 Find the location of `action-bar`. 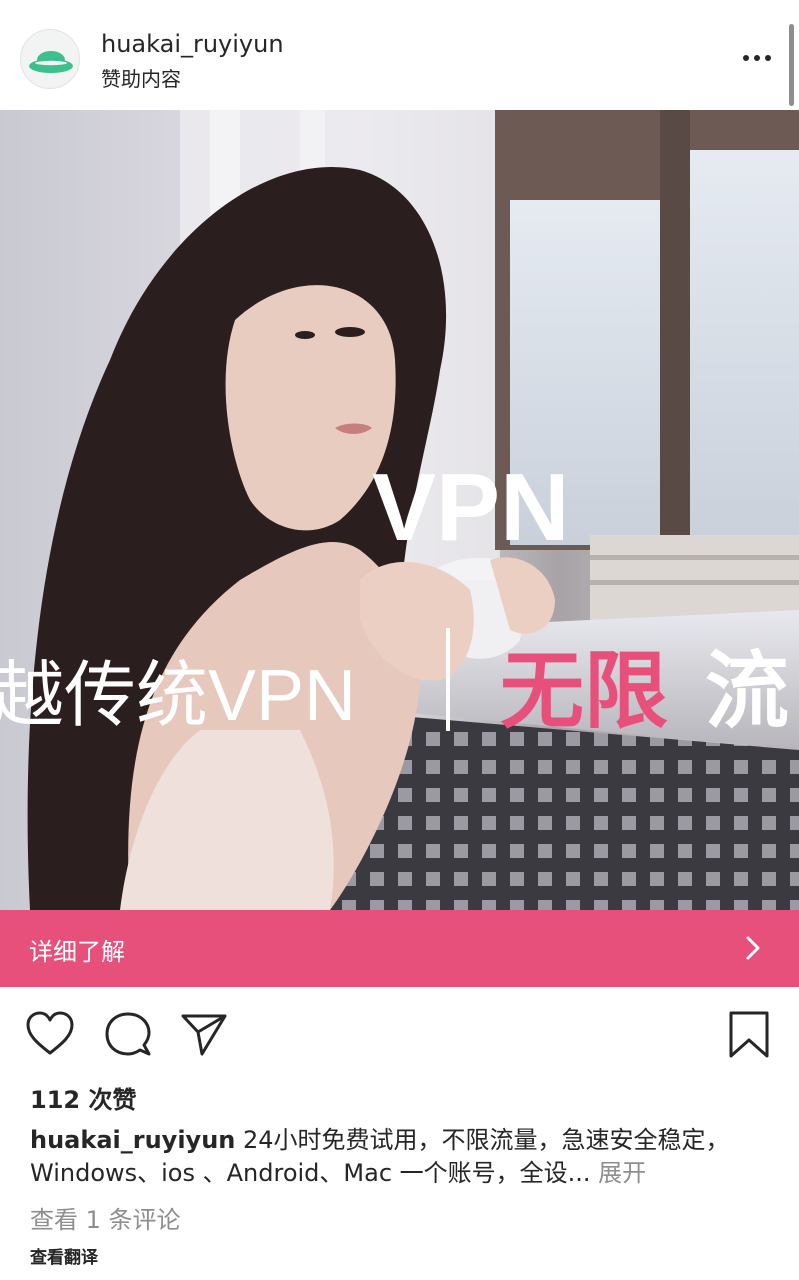

action-bar is located at coordinates (399, 1035).